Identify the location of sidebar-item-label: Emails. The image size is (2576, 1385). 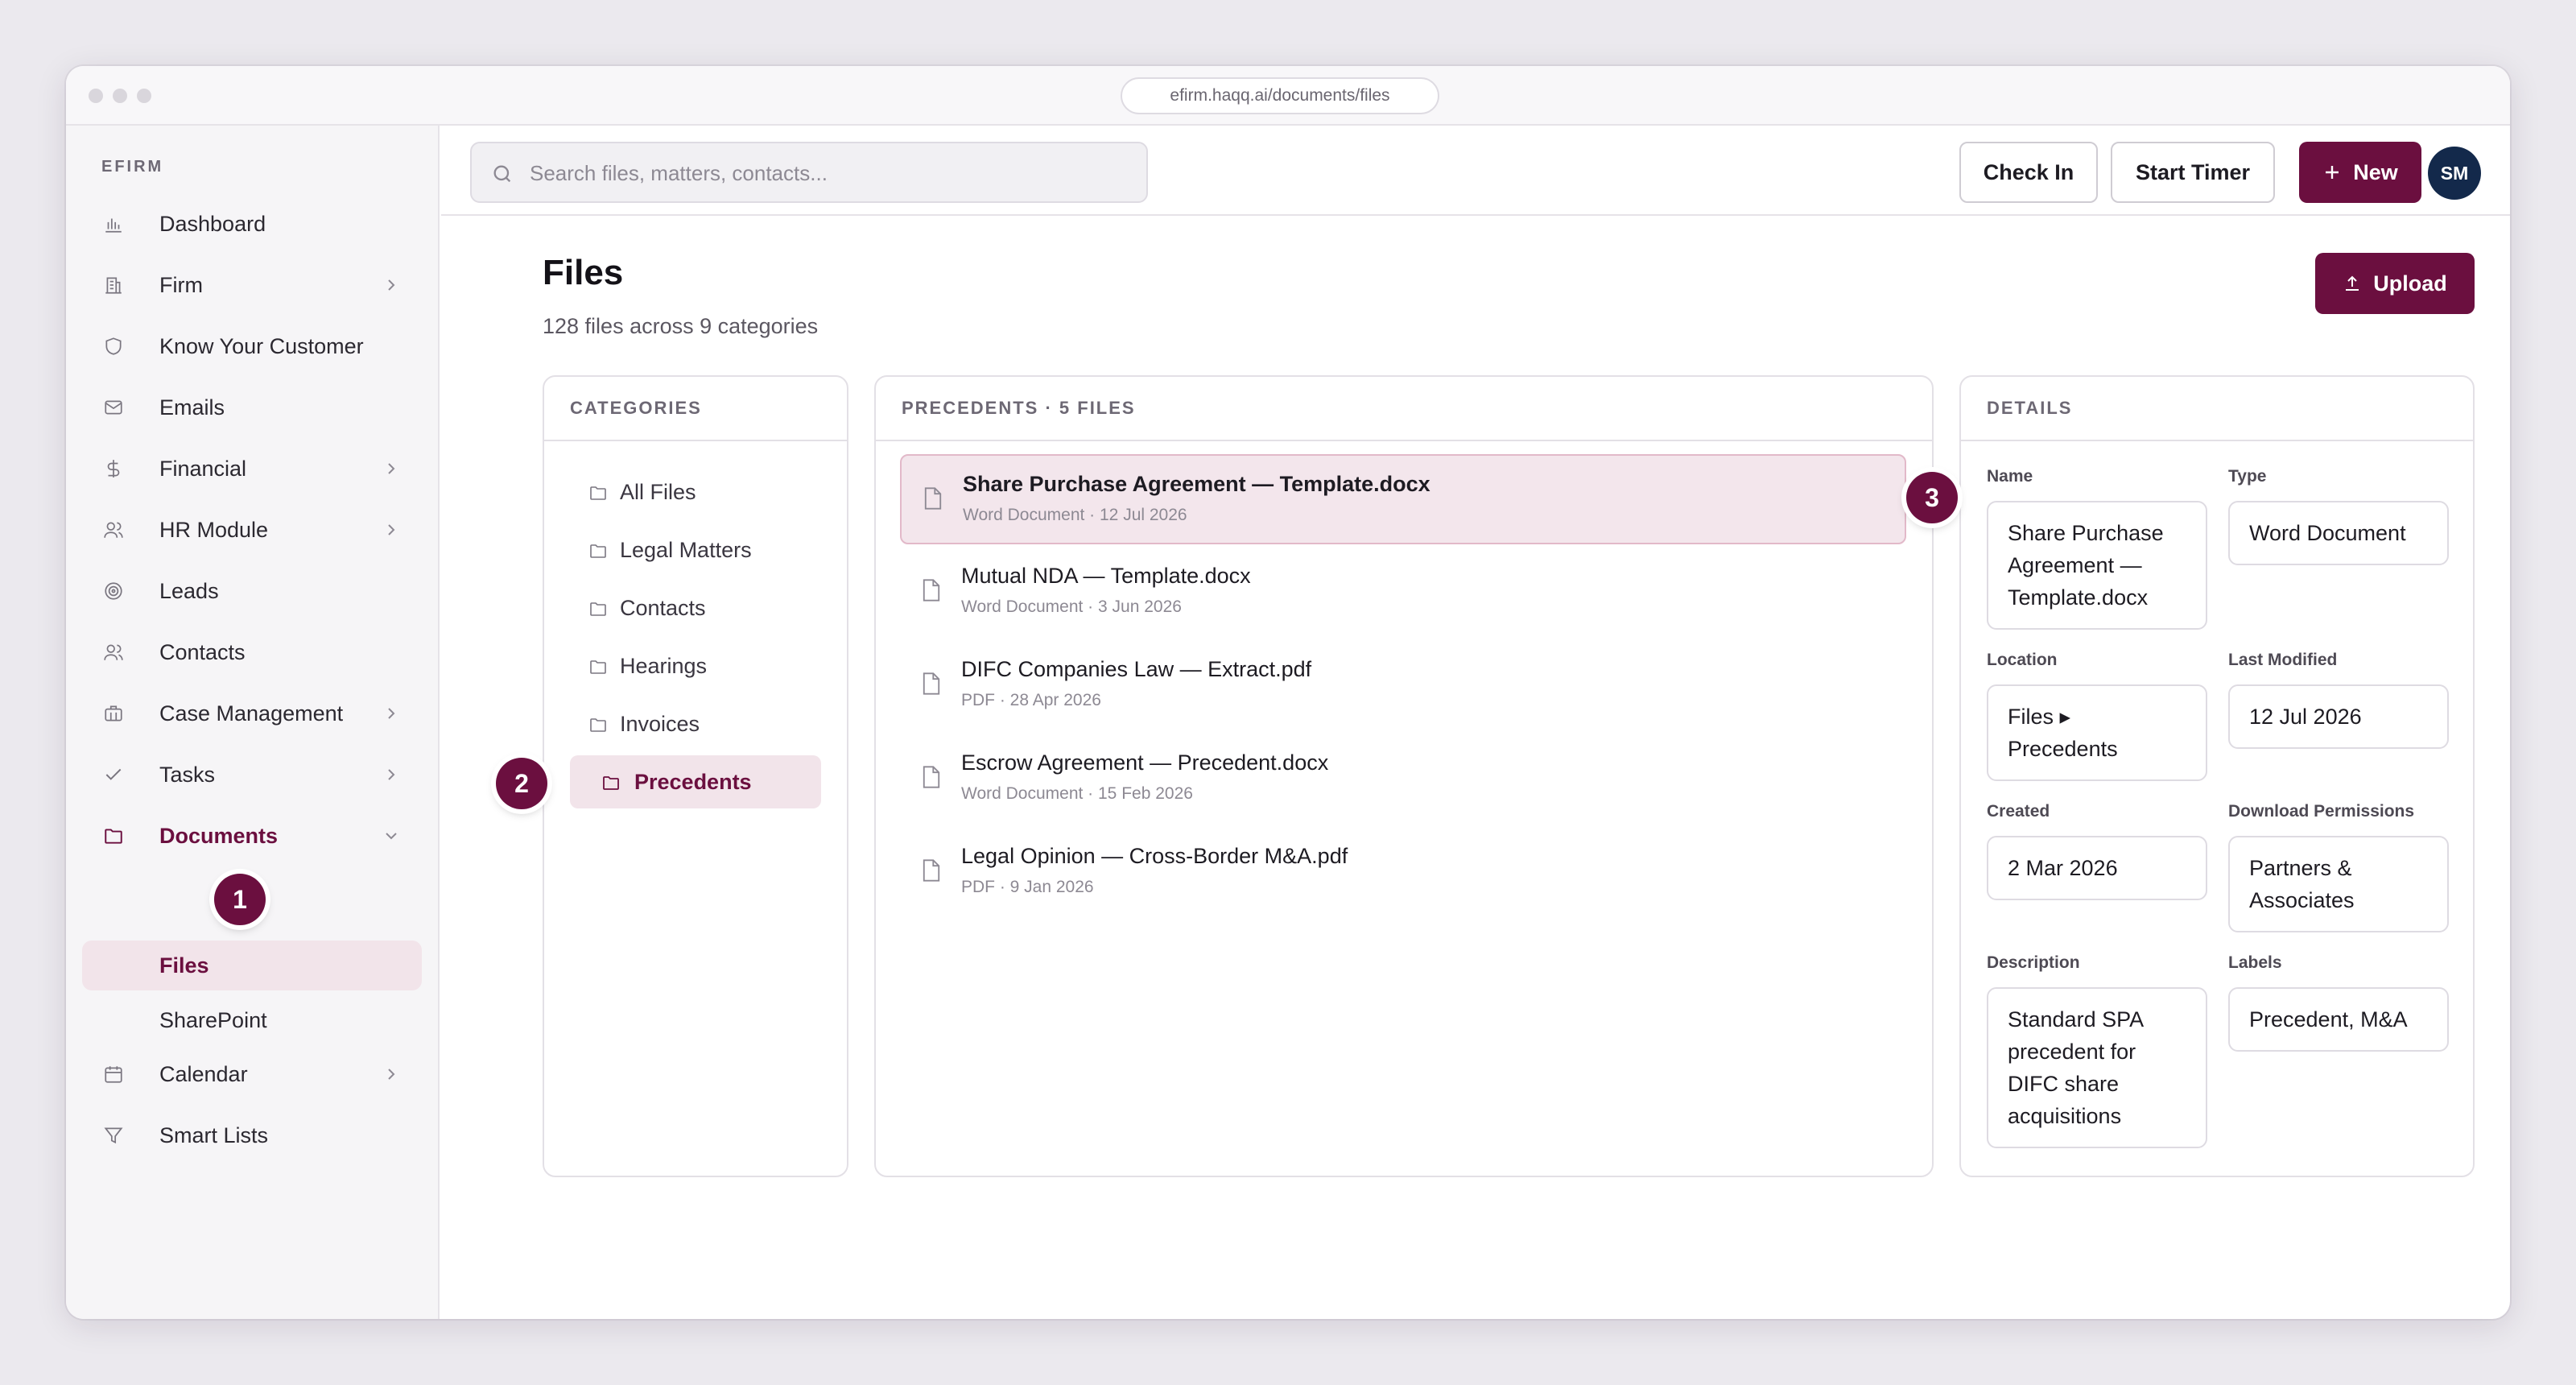
(192, 407).